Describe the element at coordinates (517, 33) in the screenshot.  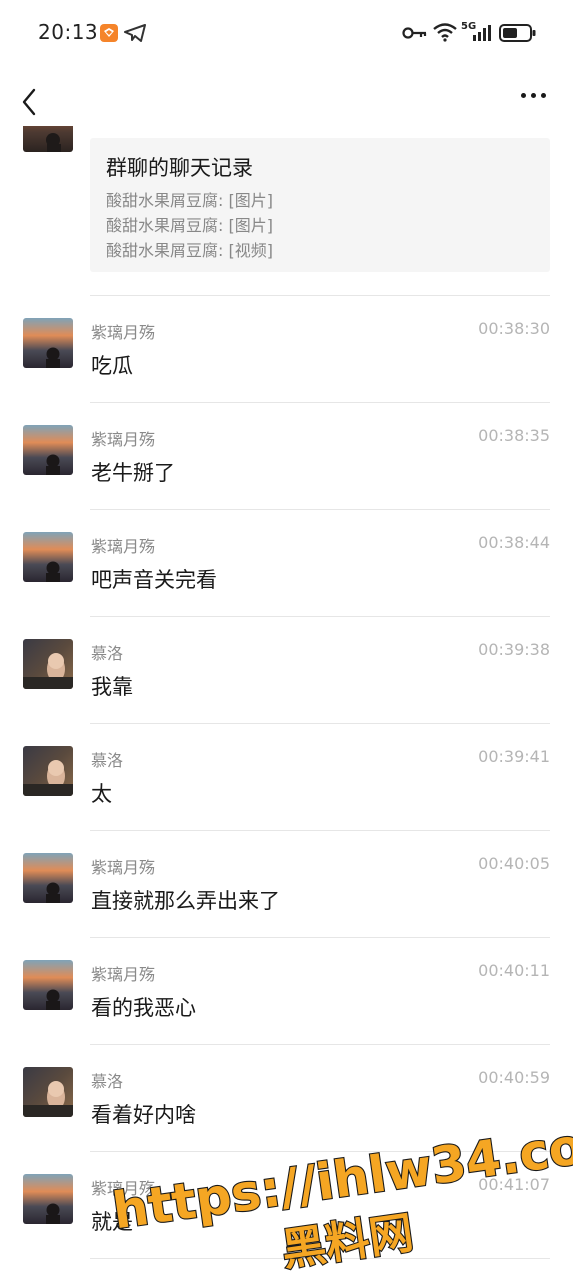
I see `battery-icon` at that location.